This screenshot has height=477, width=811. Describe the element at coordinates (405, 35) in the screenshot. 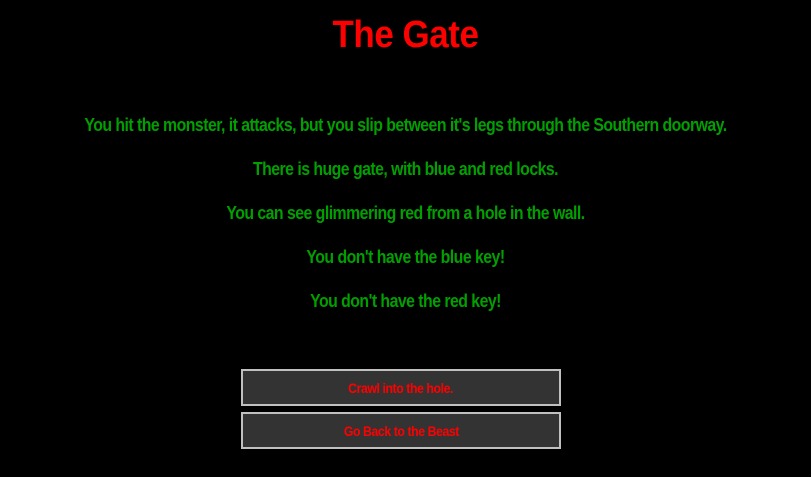

I see `scene-title: The Gate` at that location.